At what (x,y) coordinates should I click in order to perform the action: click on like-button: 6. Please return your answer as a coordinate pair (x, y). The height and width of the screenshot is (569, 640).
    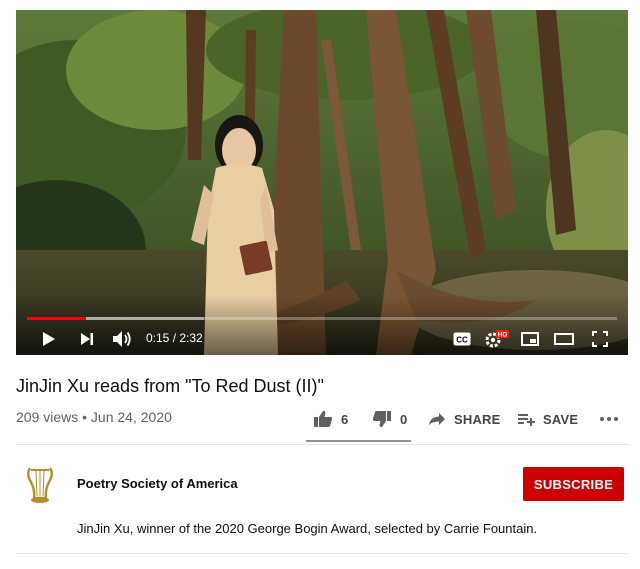
    Looking at the image, I should click on (330, 419).